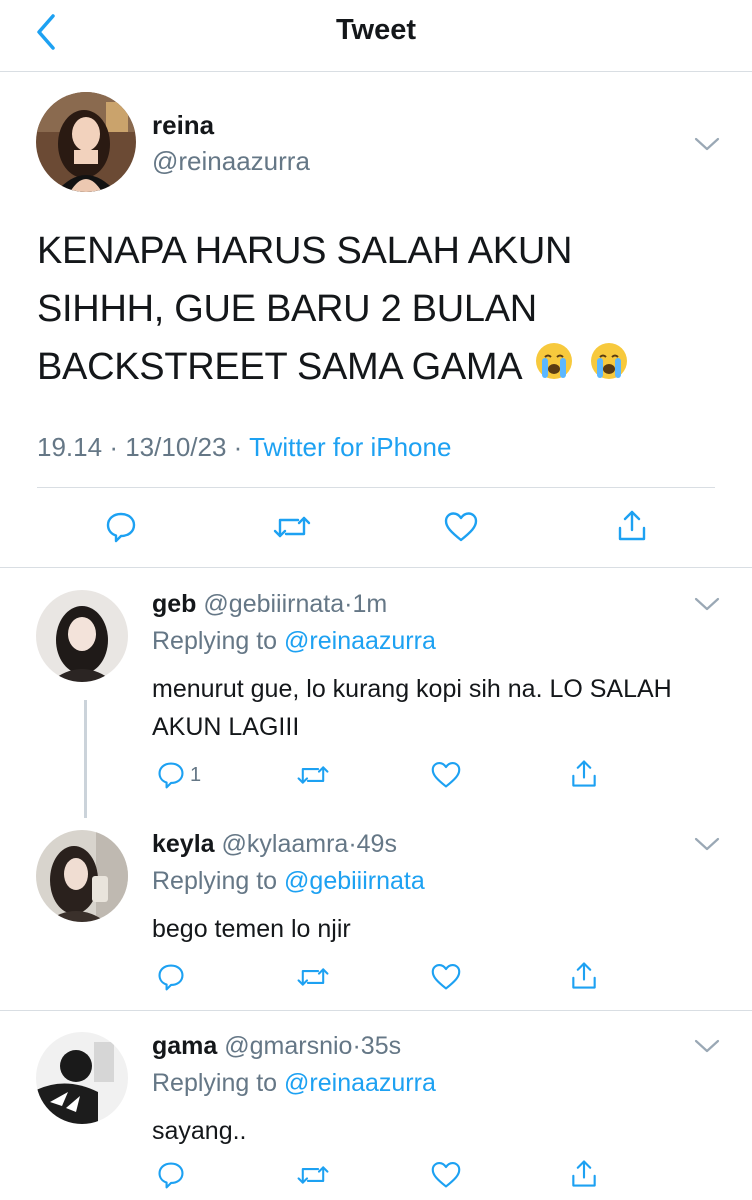 The width and height of the screenshot is (752, 1200). Describe the element at coordinates (174, 604) in the screenshot. I see `author-name: geb` at that location.